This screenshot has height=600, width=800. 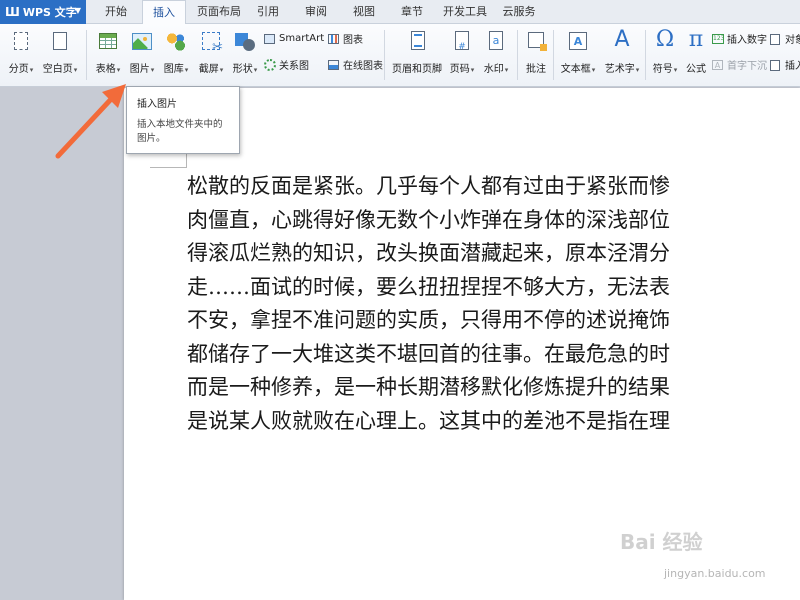 I want to click on insert-number-label: 插入数字, so click(x=747, y=40).